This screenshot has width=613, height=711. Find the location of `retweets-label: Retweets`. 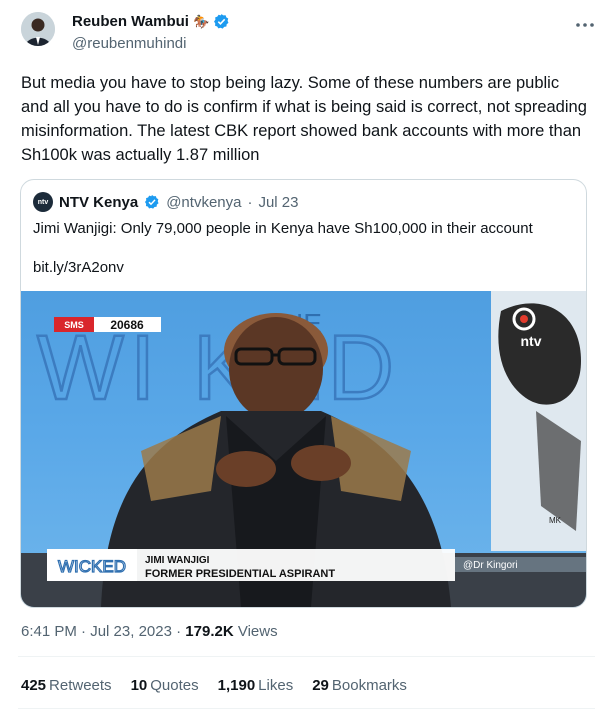

retweets-label: Retweets is located at coordinates (80, 685).